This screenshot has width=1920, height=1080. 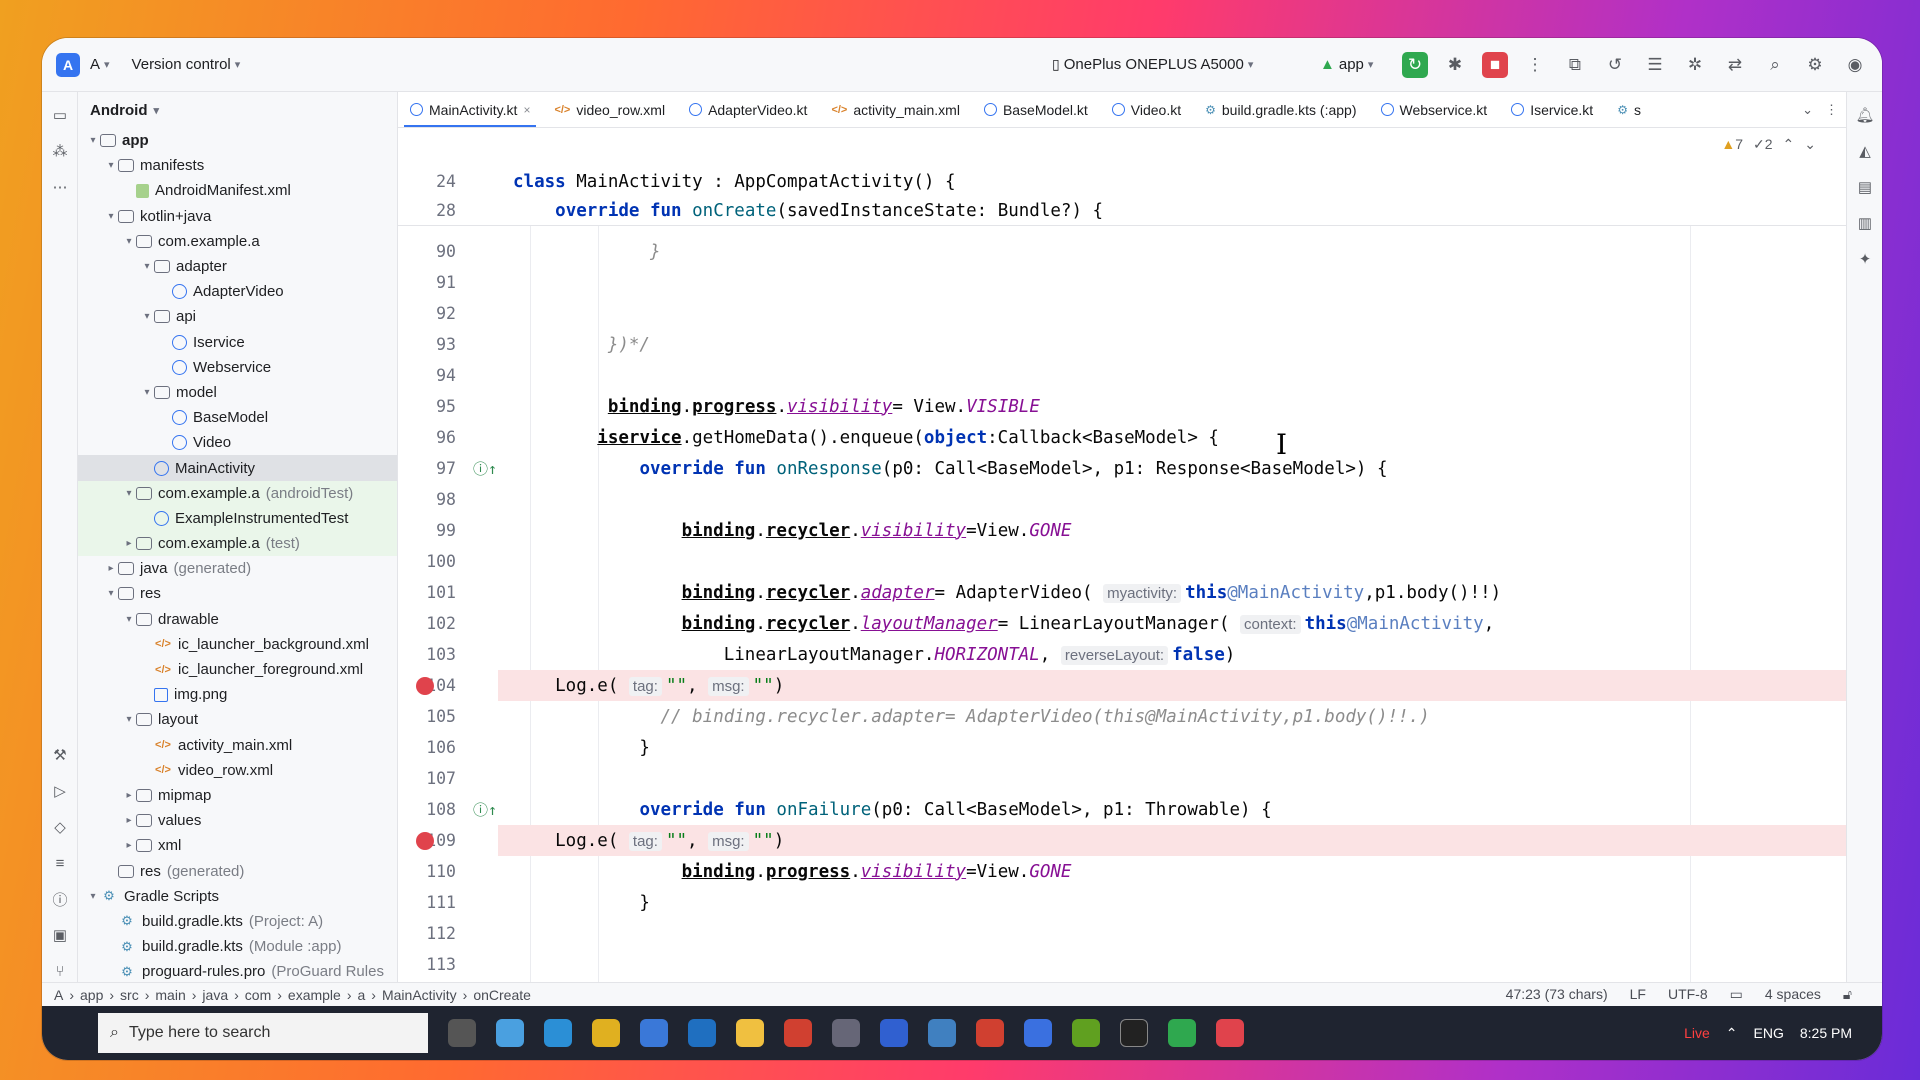 I want to click on chevron-up-icon: ⌃, so click(x=1732, y=1033).